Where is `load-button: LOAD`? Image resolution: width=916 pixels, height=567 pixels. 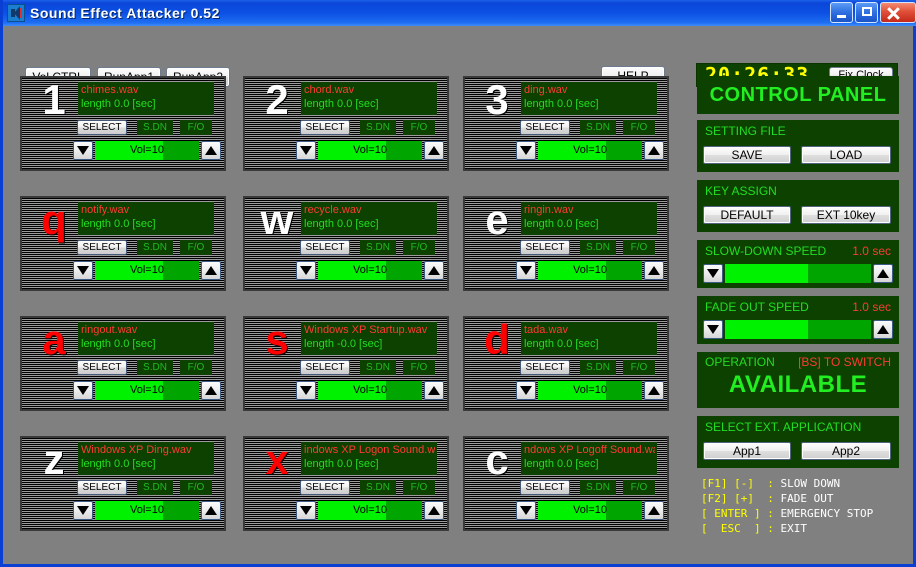 load-button: LOAD is located at coordinates (846, 155).